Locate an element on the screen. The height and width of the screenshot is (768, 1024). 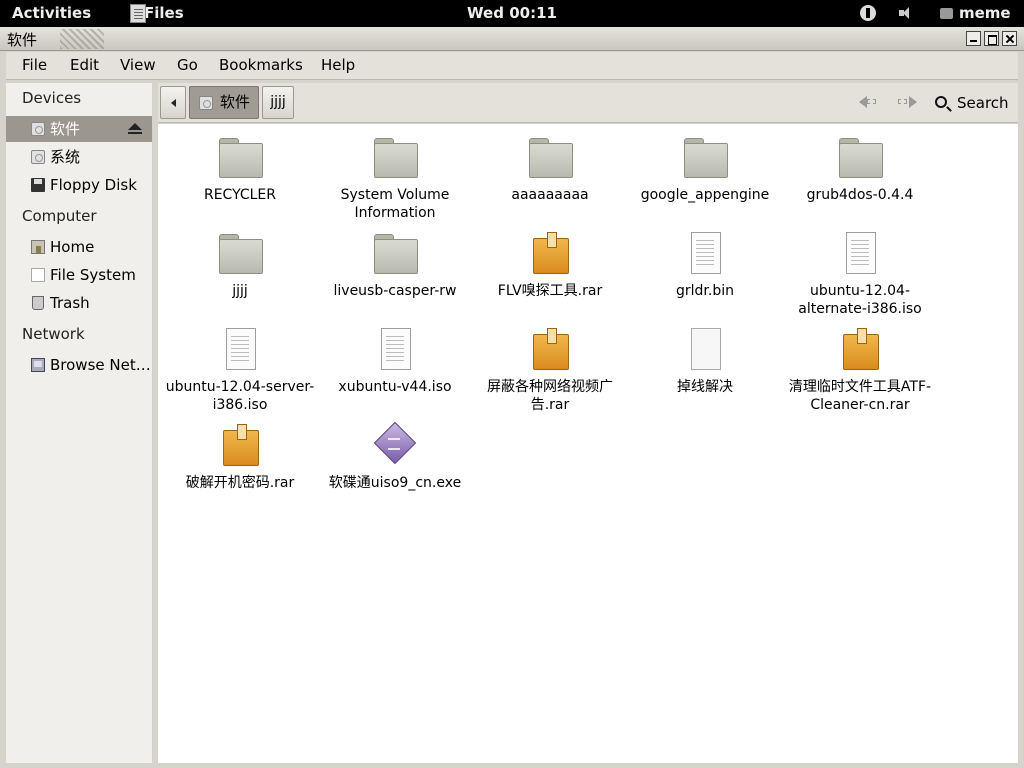
file-item: liveusb-casper-rw is located at coordinates (395, 265).